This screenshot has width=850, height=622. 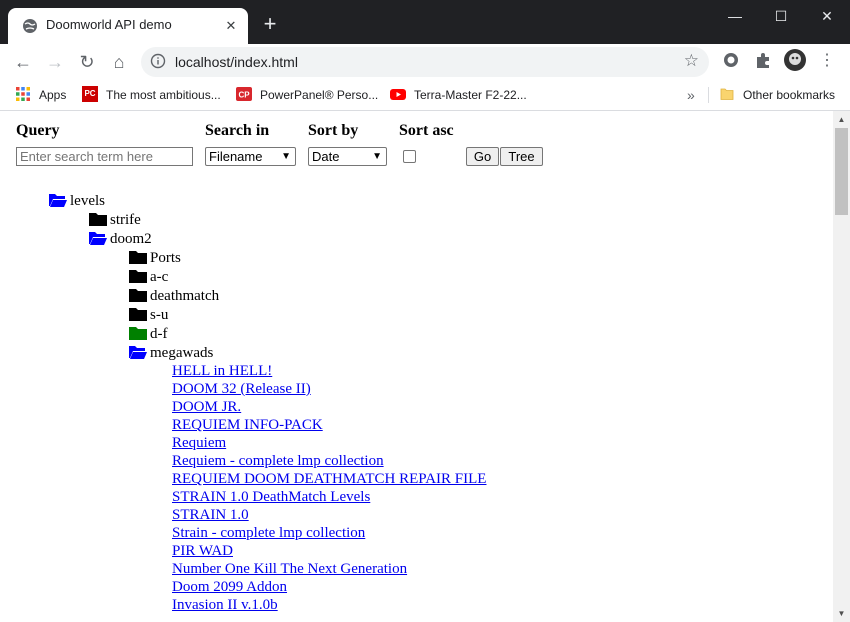 What do you see at coordinates (827, 61) in the screenshot?
I see `menu-kebab-icon: ⋮` at bounding box center [827, 61].